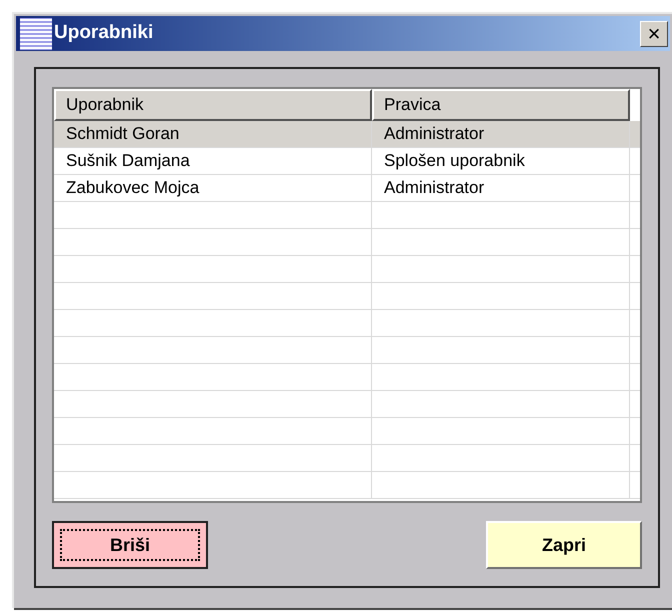 The height and width of the screenshot is (614, 672). I want to click on table-cell: Splošen uporabnik, so click(501, 161).